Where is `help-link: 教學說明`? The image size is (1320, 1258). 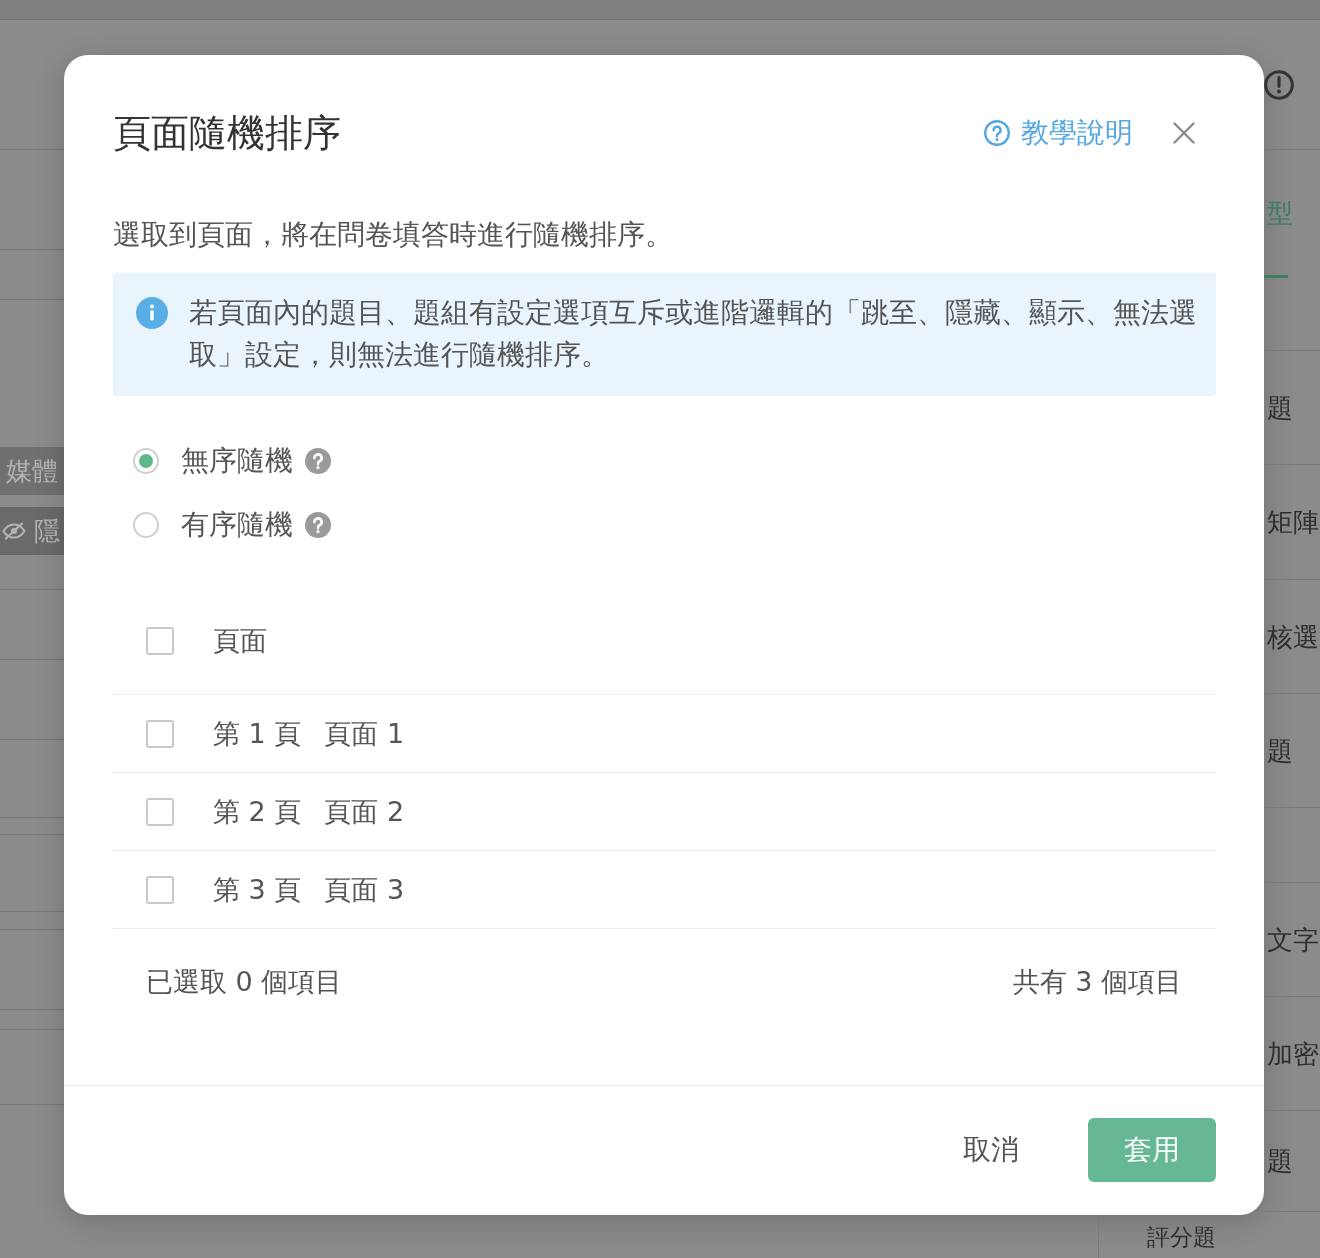 help-link: 教學說明 is located at coordinates (1058, 133).